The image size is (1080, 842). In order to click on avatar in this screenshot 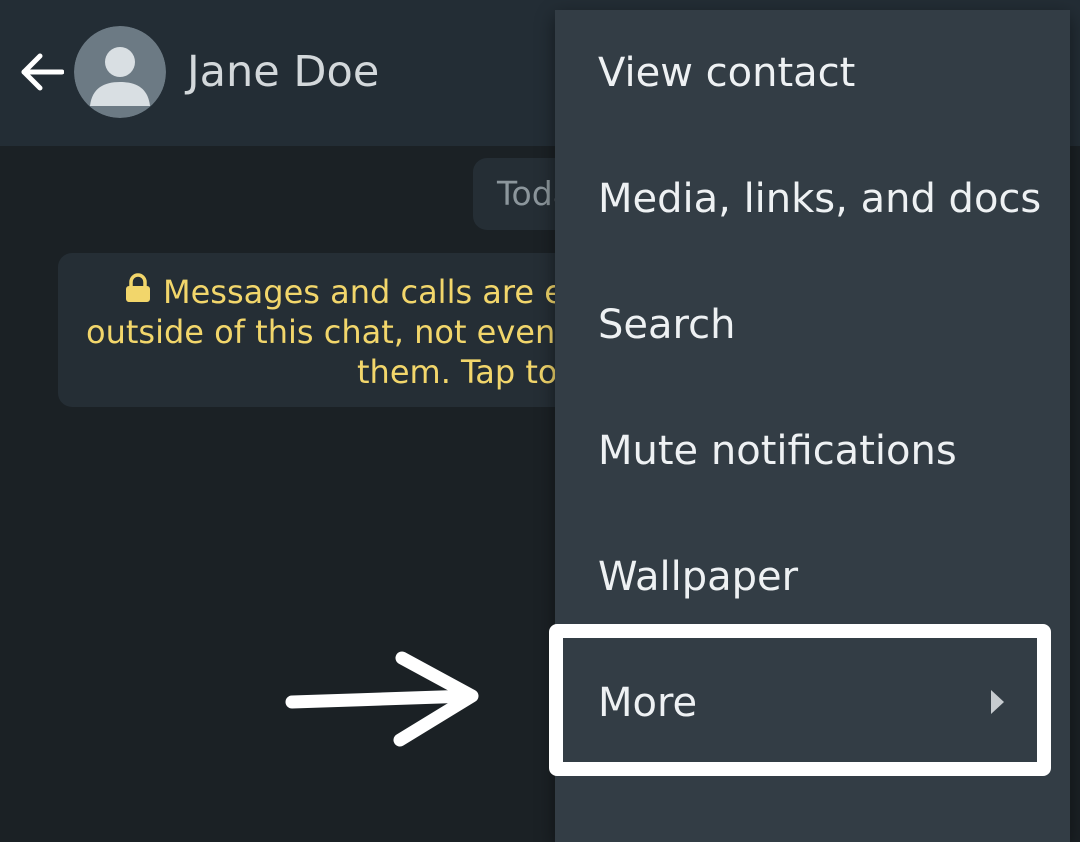, I will do `click(120, 72)`.